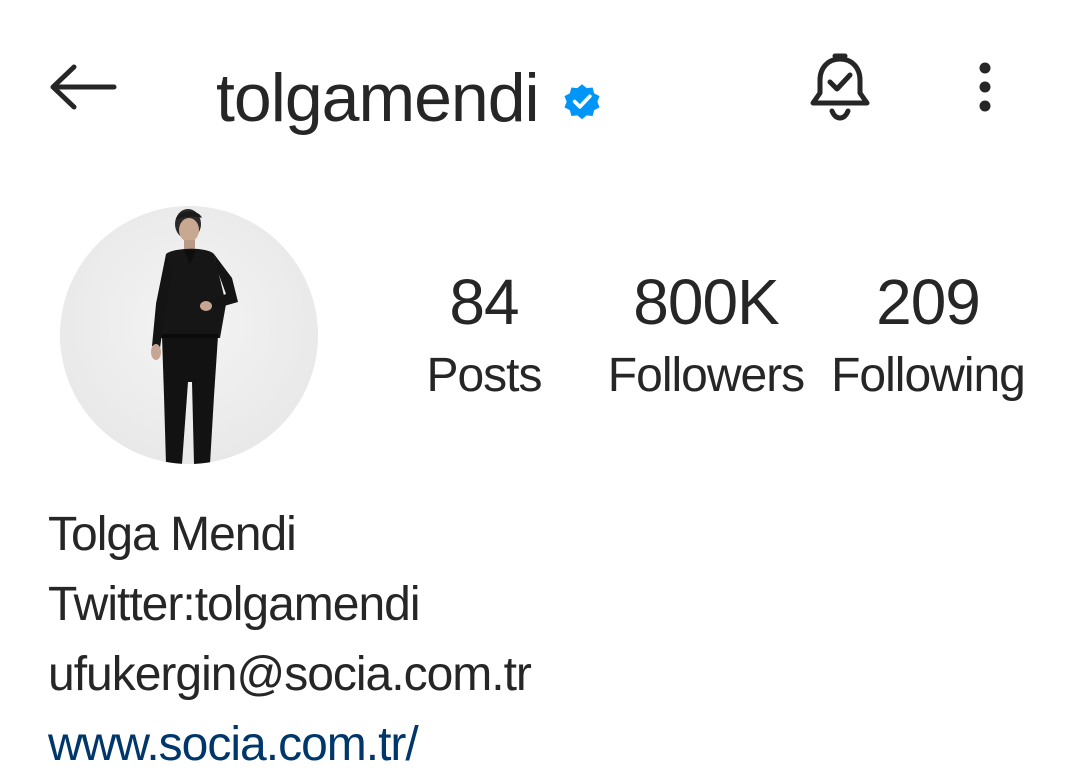  What do you see at coordinates (172, 534) in the screenshot?
I see `bio-full-name: Tolga Mendi` at bounding box center [172, 534].